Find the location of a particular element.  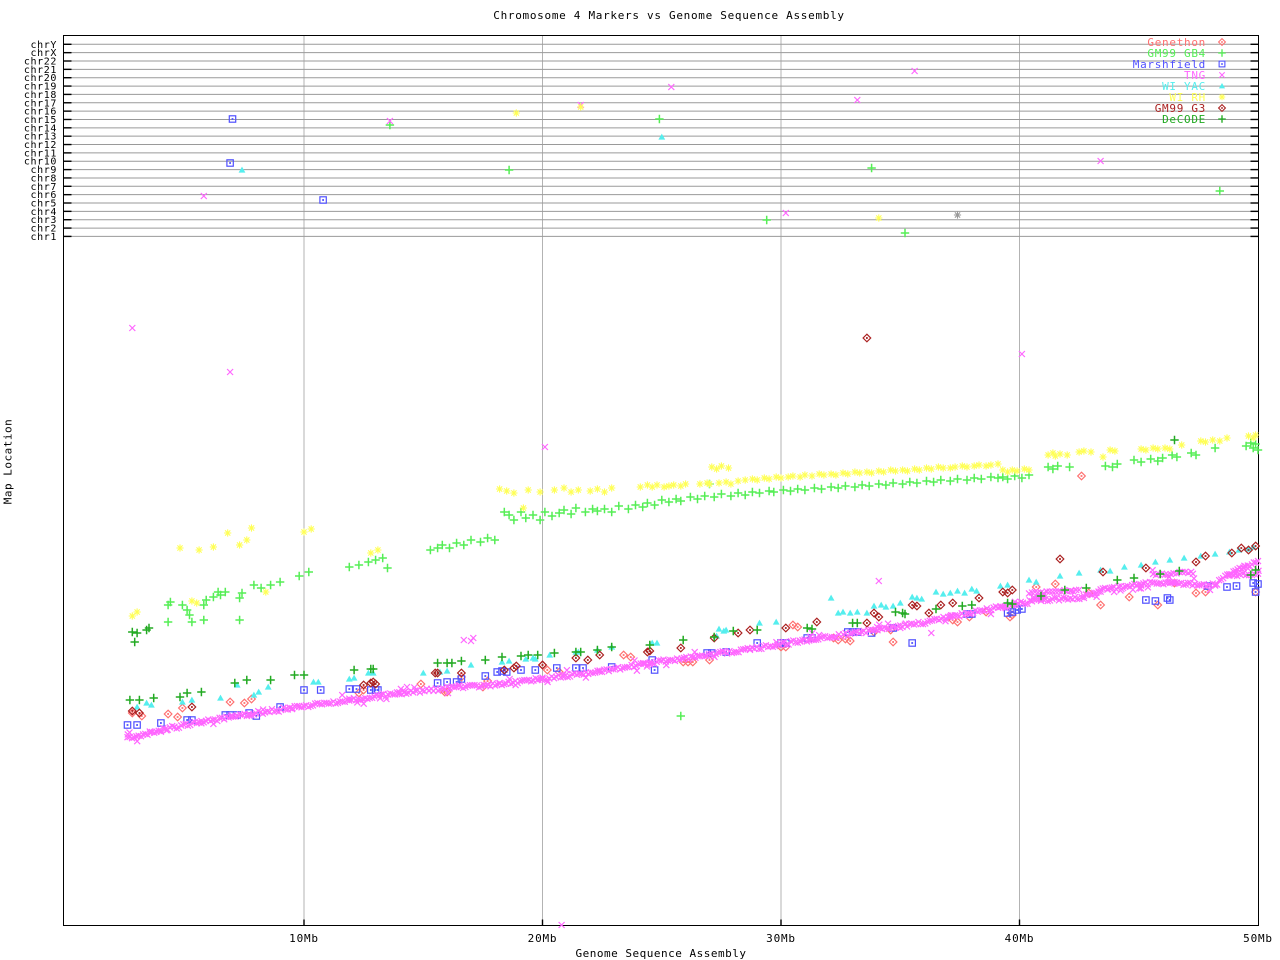

x-tick-label: 30Mb is located at coordinates (781, 938).